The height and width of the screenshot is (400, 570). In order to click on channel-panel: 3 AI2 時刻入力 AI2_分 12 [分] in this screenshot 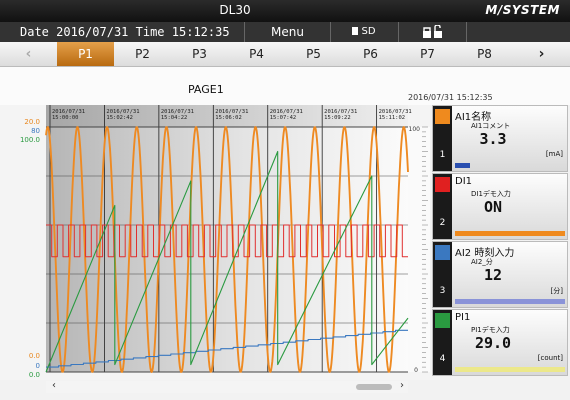, I will do `click(500, 274)`.